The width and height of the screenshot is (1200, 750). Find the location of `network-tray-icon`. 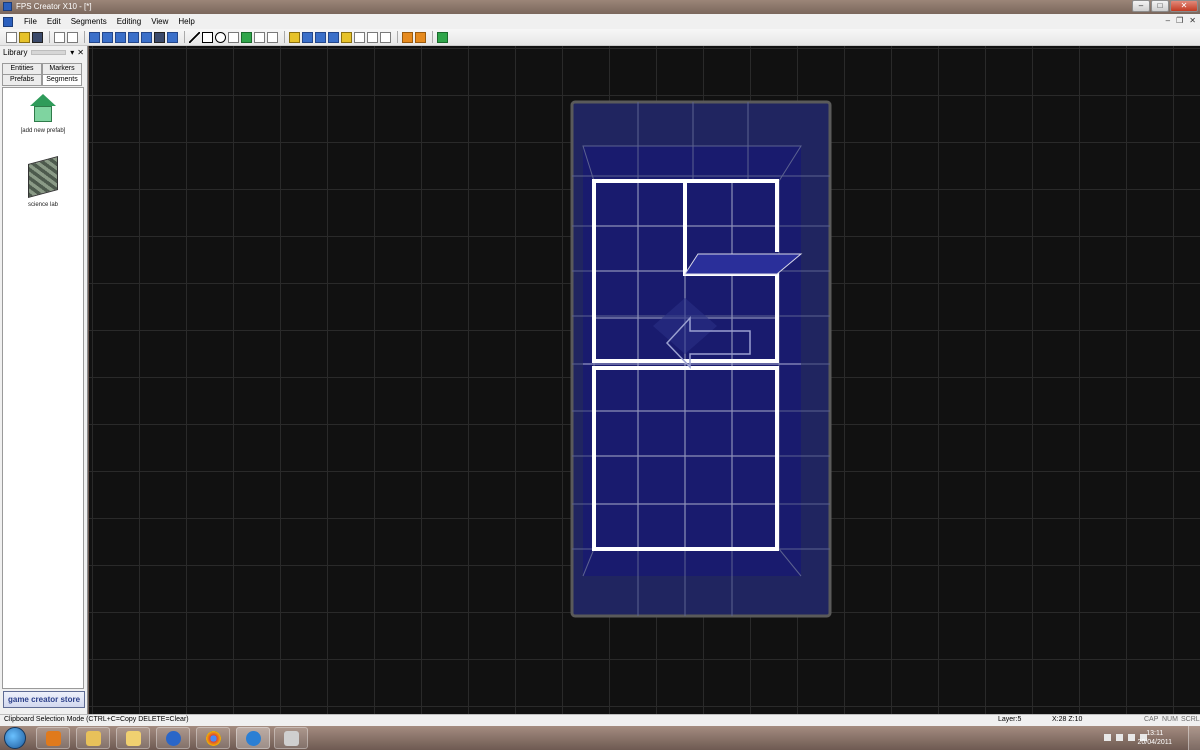

network-tray-icon is located at coordinates (1131, 737).